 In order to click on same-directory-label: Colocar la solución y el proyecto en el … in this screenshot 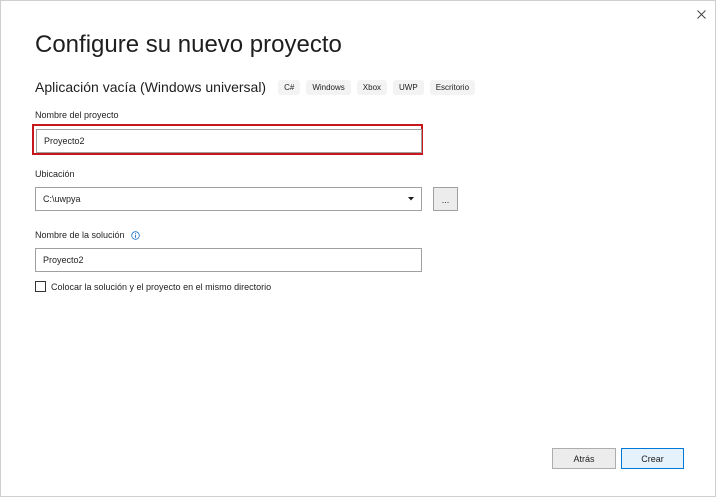, I will do `click(161, 286)`.